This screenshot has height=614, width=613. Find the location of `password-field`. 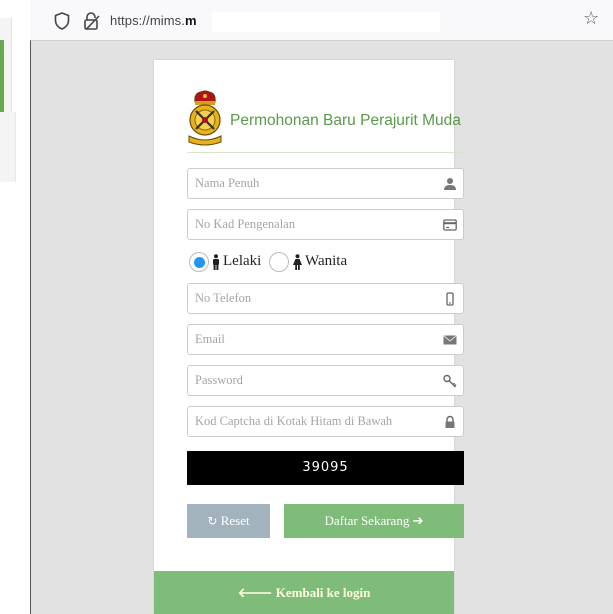

password-field is located at coordinates (325, 380).